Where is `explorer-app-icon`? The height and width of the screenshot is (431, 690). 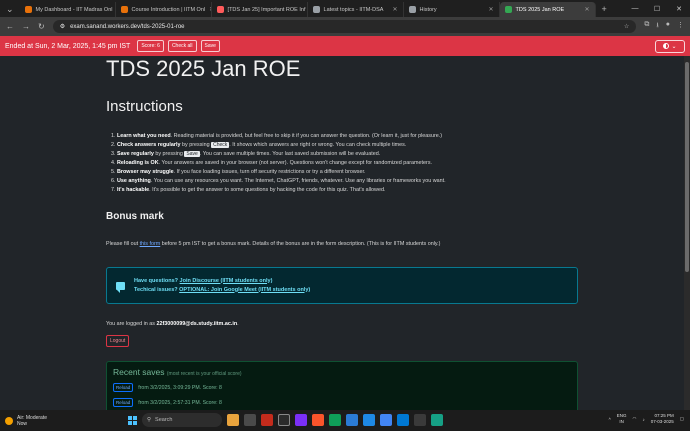
explorer-app-icon is located at coordinates (233, 420).